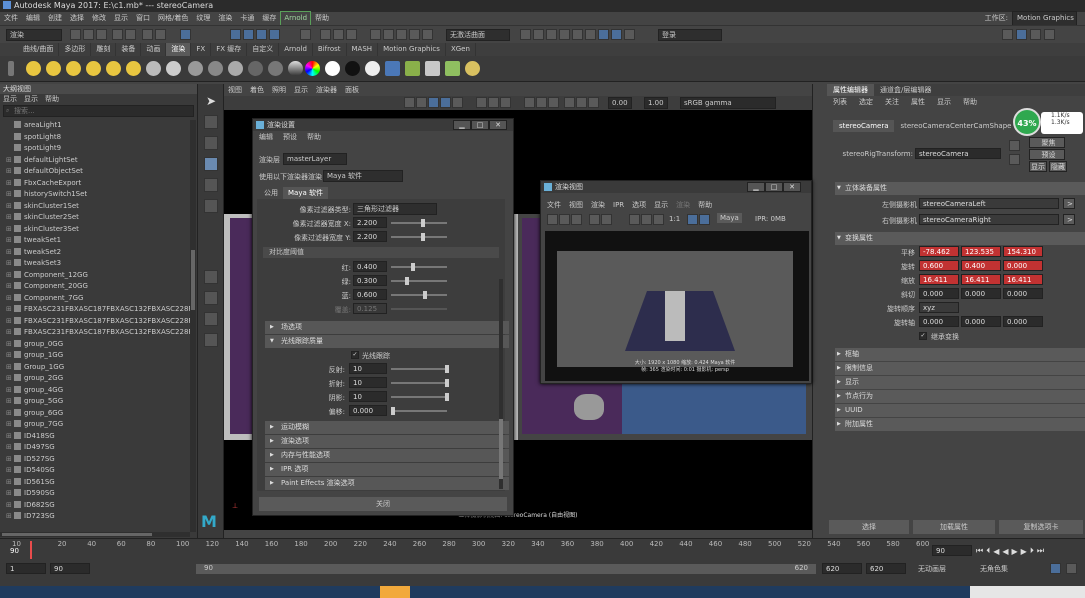 The image size is (1085, 598). I want to click on hypershade-icon, so click(603, 34).